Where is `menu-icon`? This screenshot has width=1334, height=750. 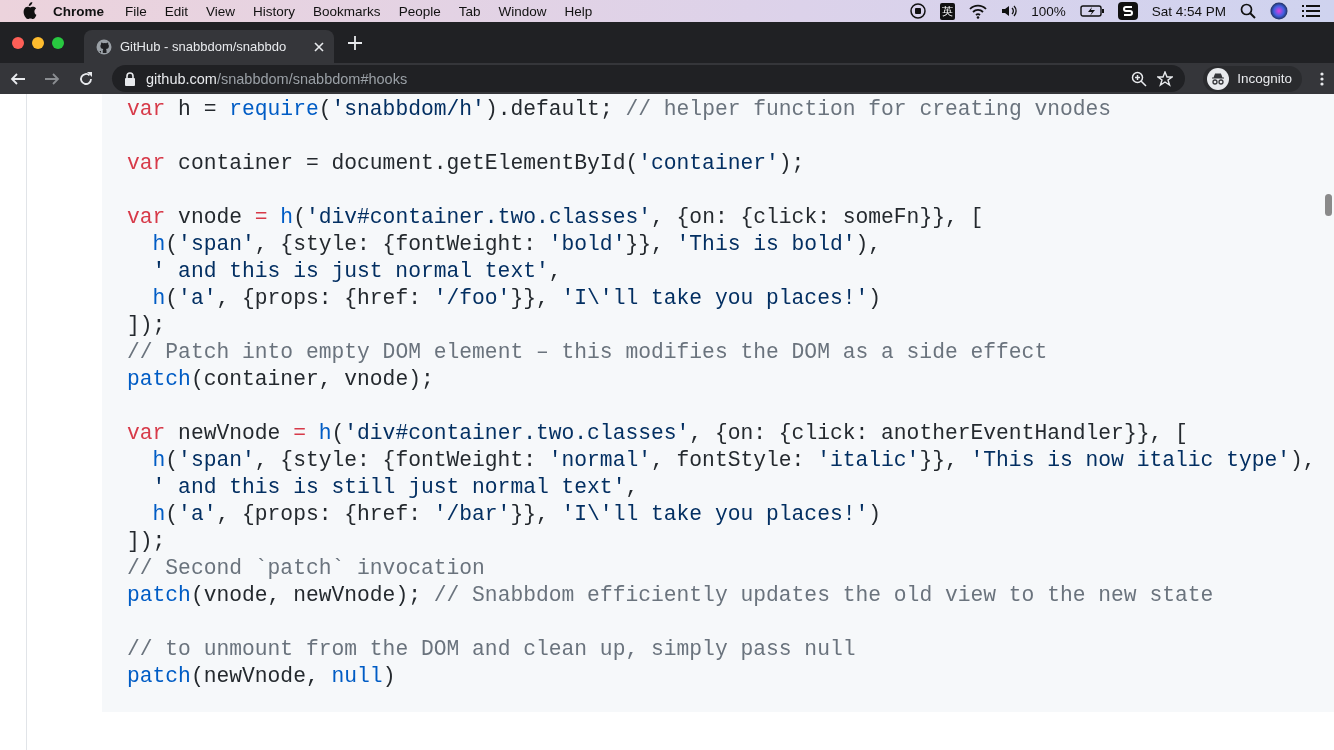 menu-icon is located at coordinates (1311, 11).